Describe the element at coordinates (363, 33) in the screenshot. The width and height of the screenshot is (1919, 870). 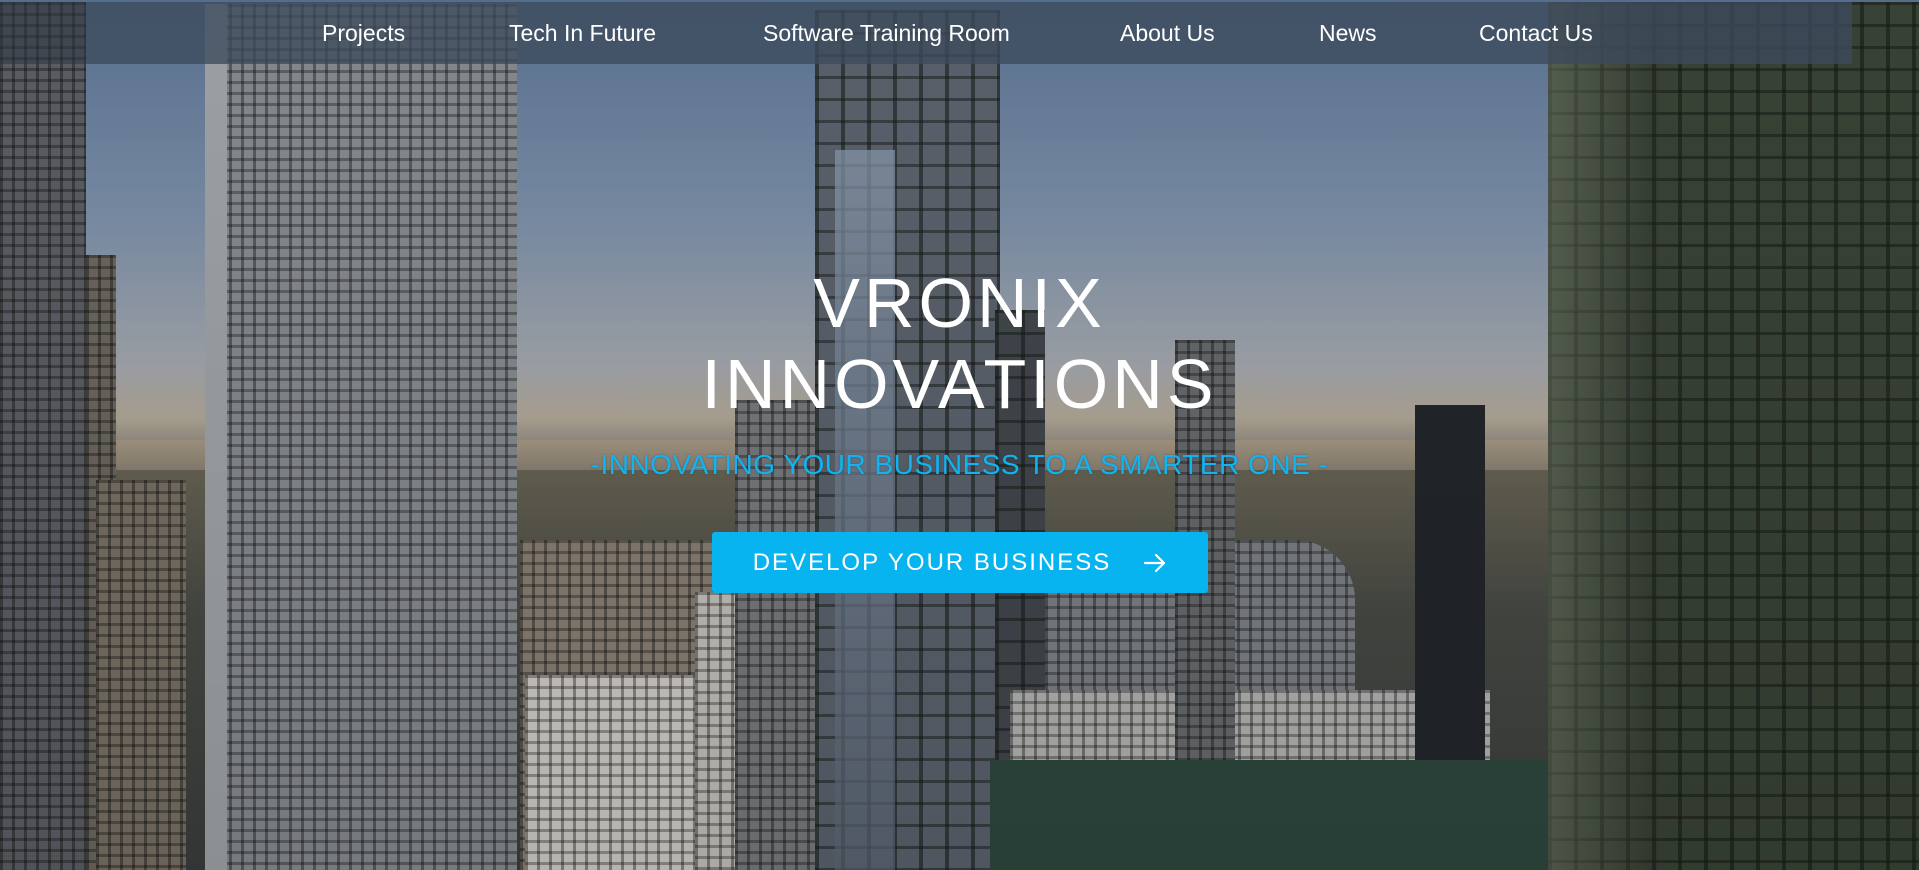
I see `nav-item-projects: Projects` at that location.